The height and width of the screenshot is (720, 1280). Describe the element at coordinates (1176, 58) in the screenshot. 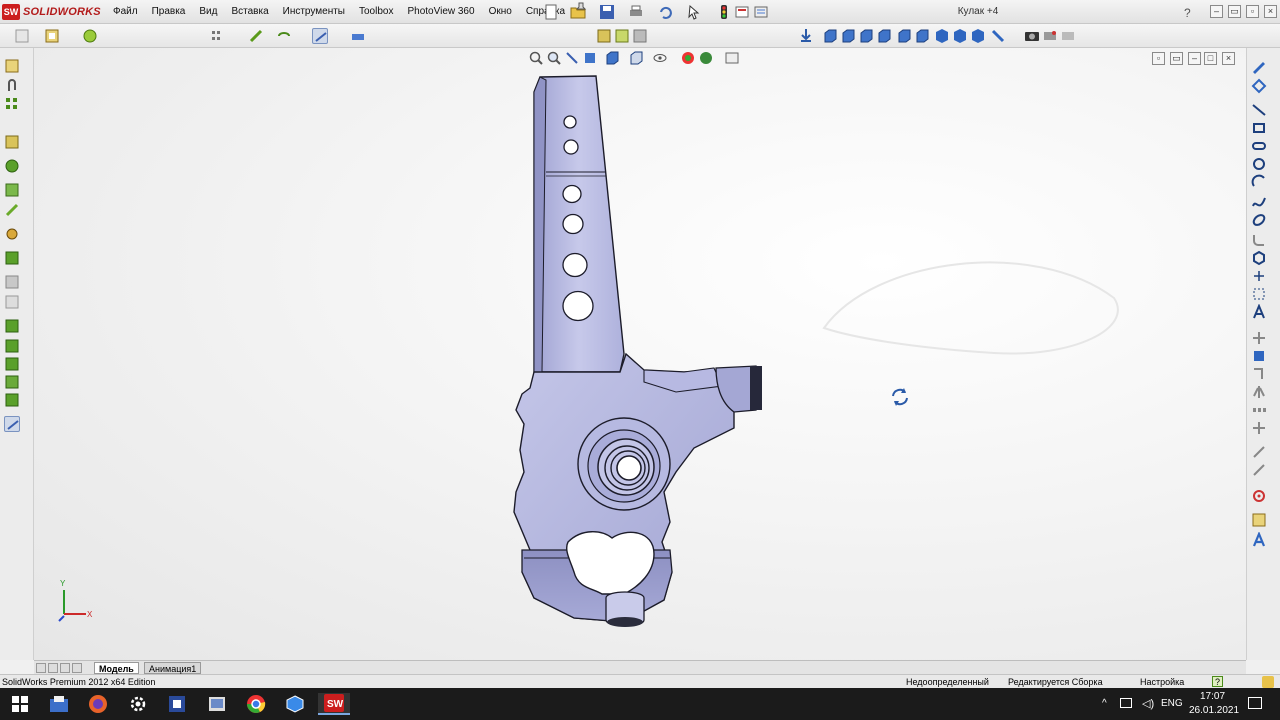

I see `viewport-tile-button: ▭` at that location.